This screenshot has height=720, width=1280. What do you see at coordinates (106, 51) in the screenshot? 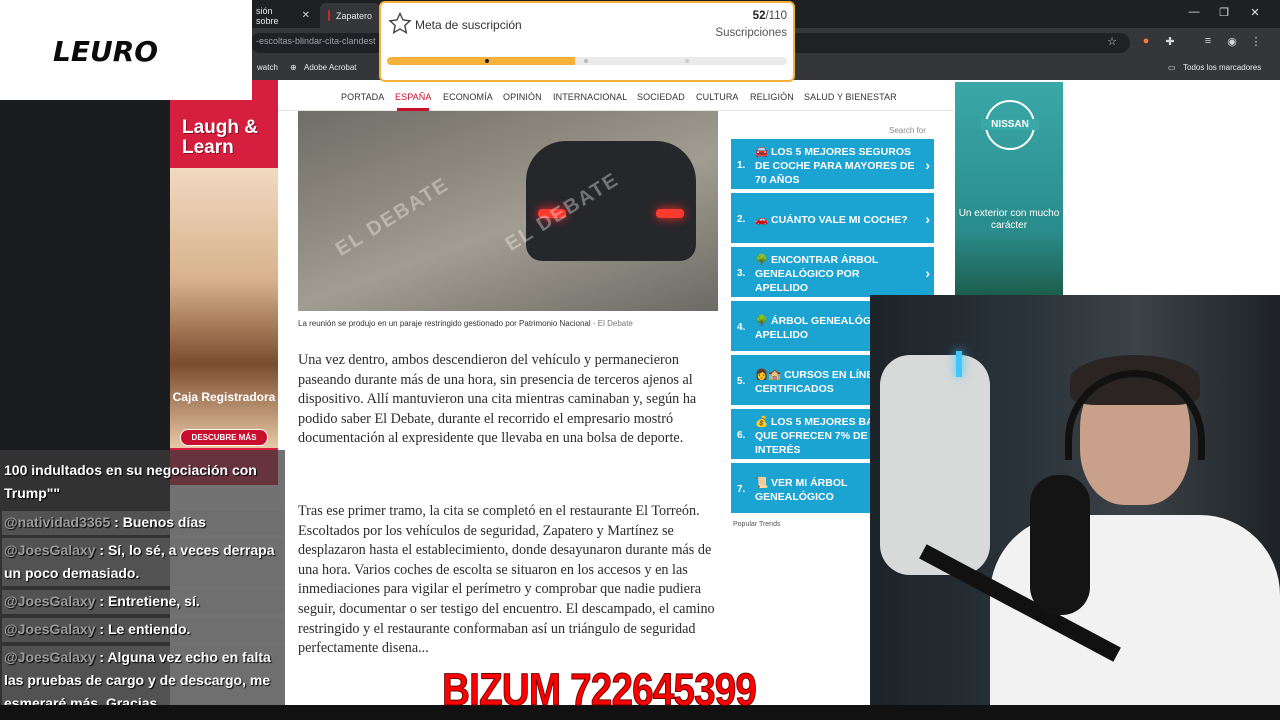
I see `channel-logo: LEURO` at bounding box center [106, 51].